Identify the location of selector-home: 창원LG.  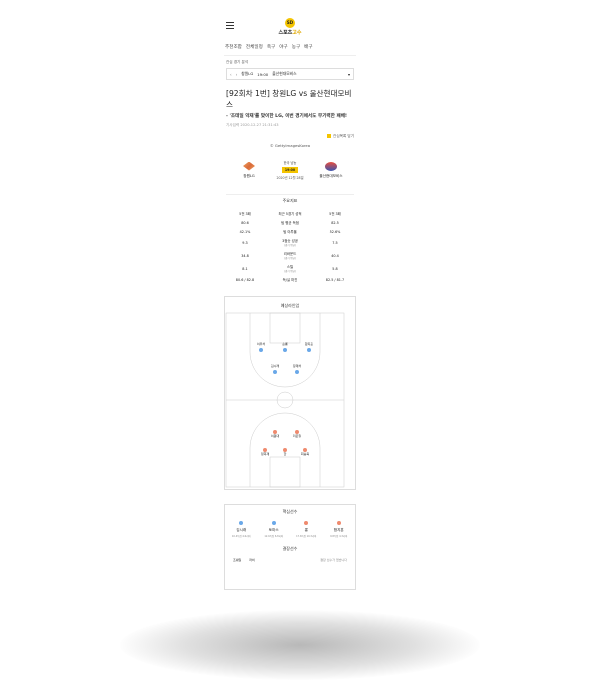
(247, 73).